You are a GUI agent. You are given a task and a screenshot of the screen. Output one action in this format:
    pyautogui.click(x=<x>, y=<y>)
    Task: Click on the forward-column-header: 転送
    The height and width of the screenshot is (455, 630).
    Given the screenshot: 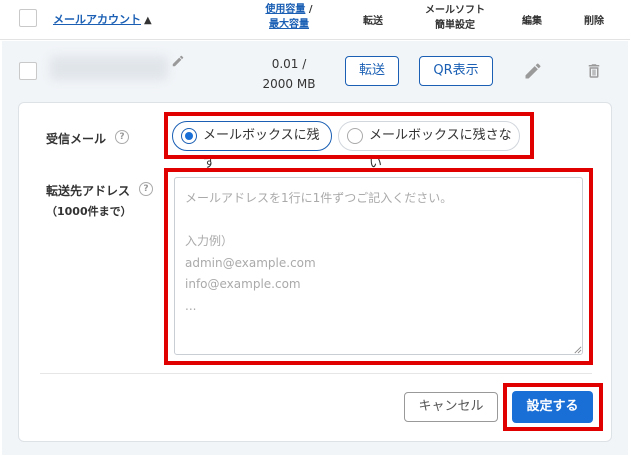 What is the action you would take?
    pyautogui.click(x=373, y=21)
    